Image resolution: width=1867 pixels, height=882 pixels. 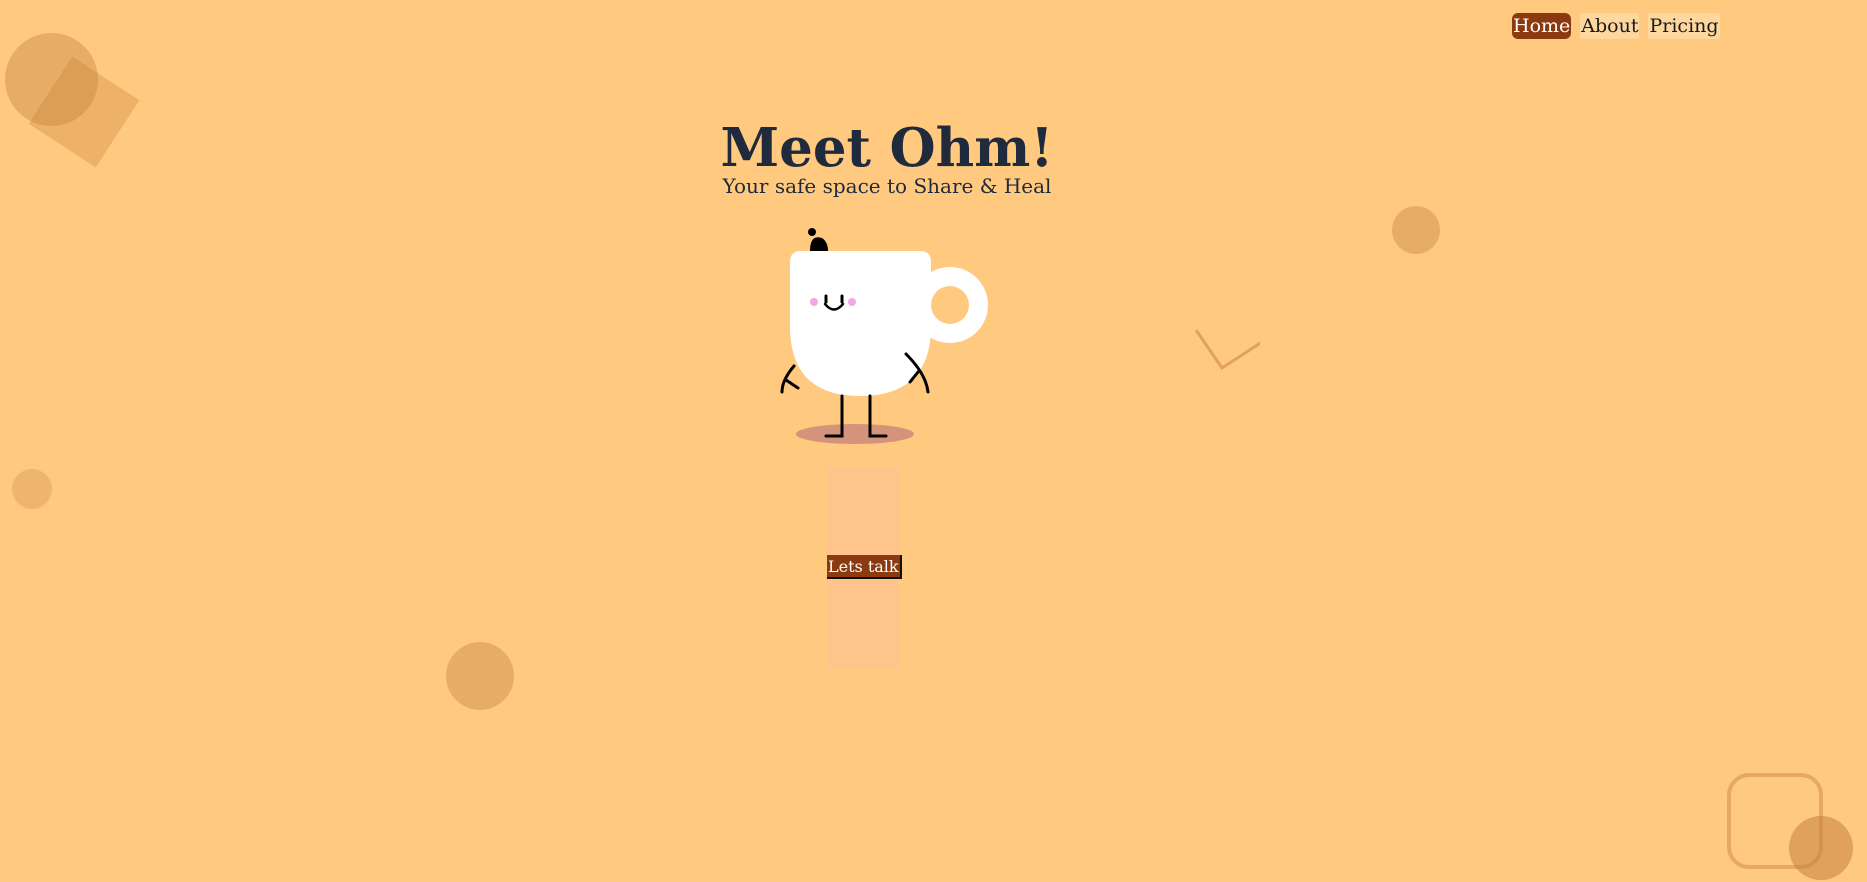 I want to click on coffee-cup-mascot-icon, so click(x=884, y=336).